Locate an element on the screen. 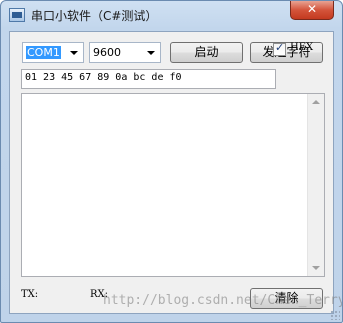  resize-grip is located at coordinates (335, 315).